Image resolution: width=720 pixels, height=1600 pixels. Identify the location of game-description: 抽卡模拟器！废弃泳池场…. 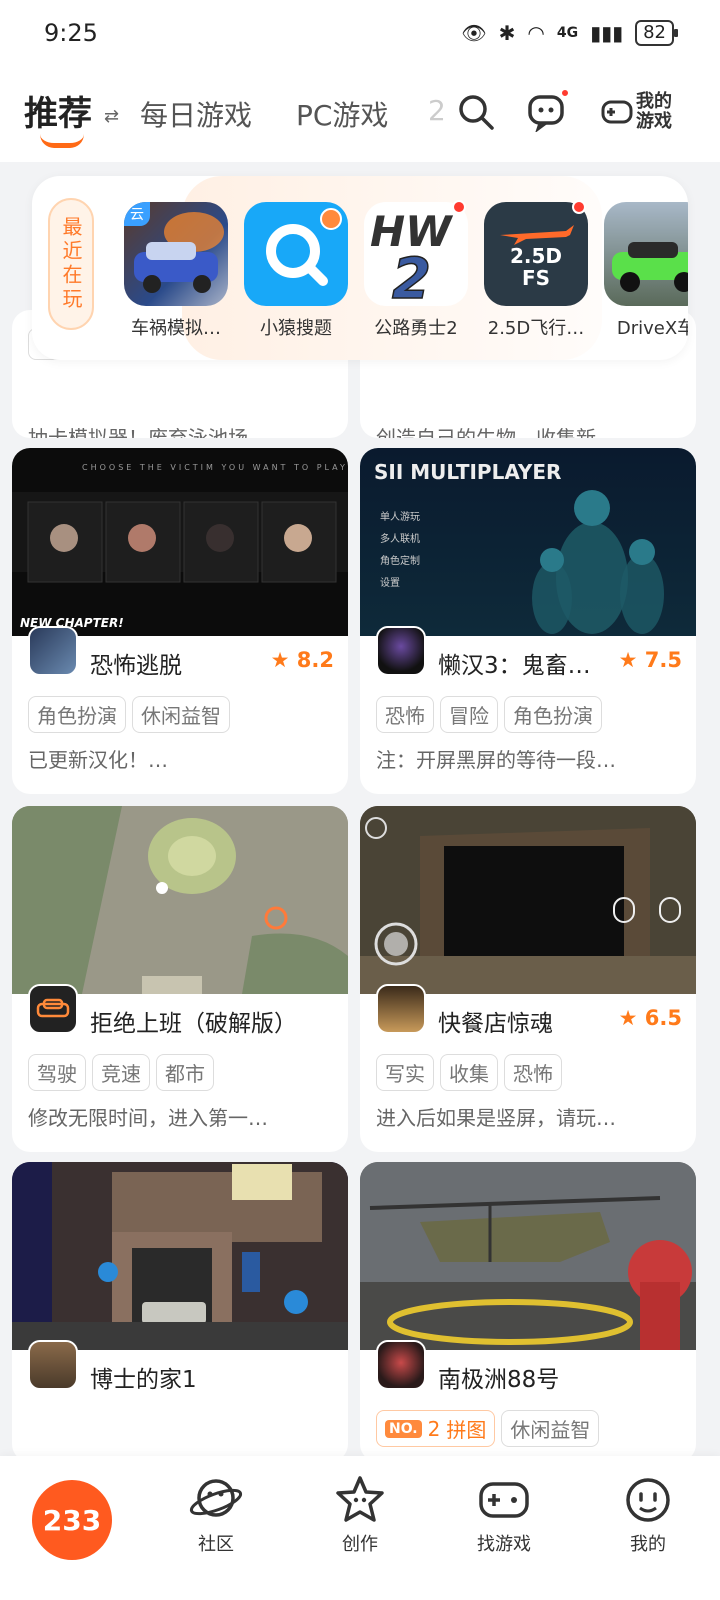
(148, 432).